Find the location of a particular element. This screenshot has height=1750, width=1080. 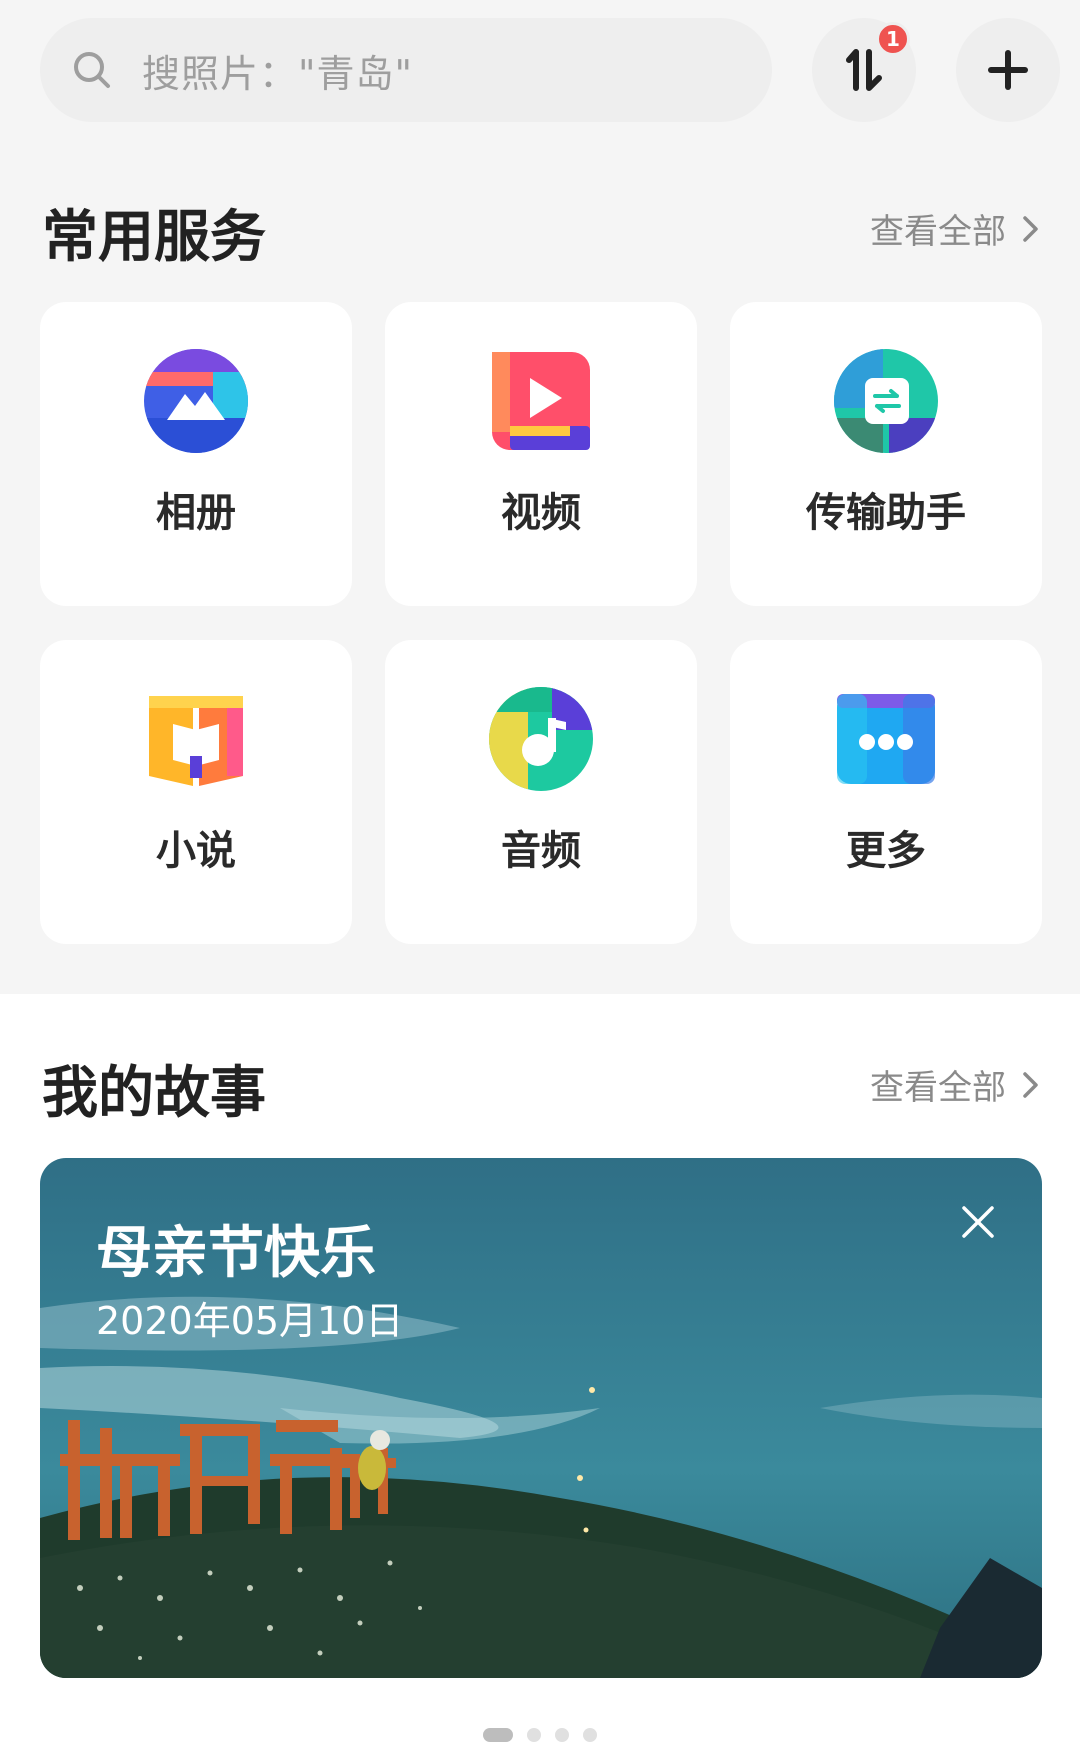

transfer-assistant-icon is located at coordinates (886, 401).